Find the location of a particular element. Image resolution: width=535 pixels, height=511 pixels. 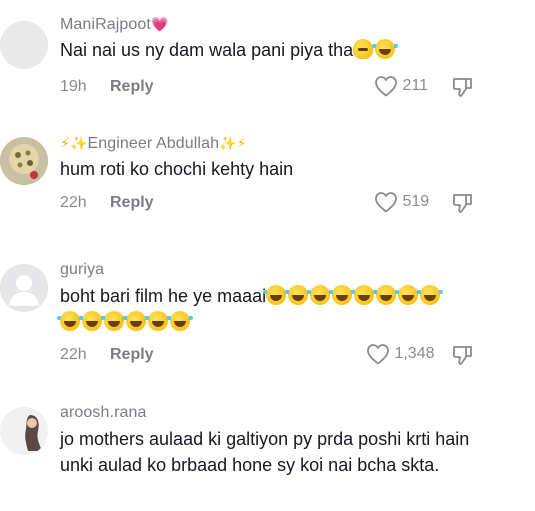

comment-time: 19h is located at coordinates (73, 86).